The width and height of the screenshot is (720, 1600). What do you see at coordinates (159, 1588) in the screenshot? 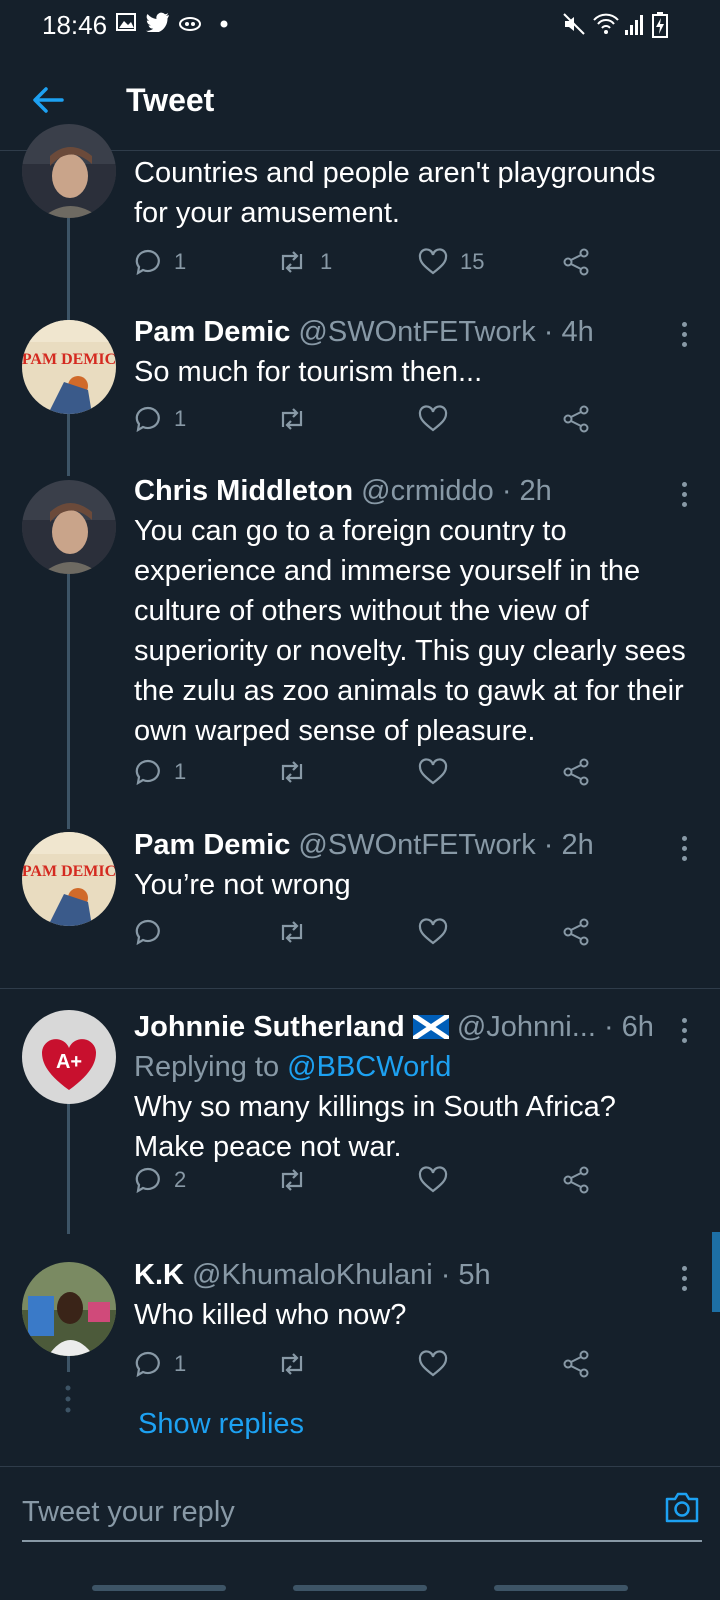
I see `nav-recent-apps` at bounding box center [159, 1588].